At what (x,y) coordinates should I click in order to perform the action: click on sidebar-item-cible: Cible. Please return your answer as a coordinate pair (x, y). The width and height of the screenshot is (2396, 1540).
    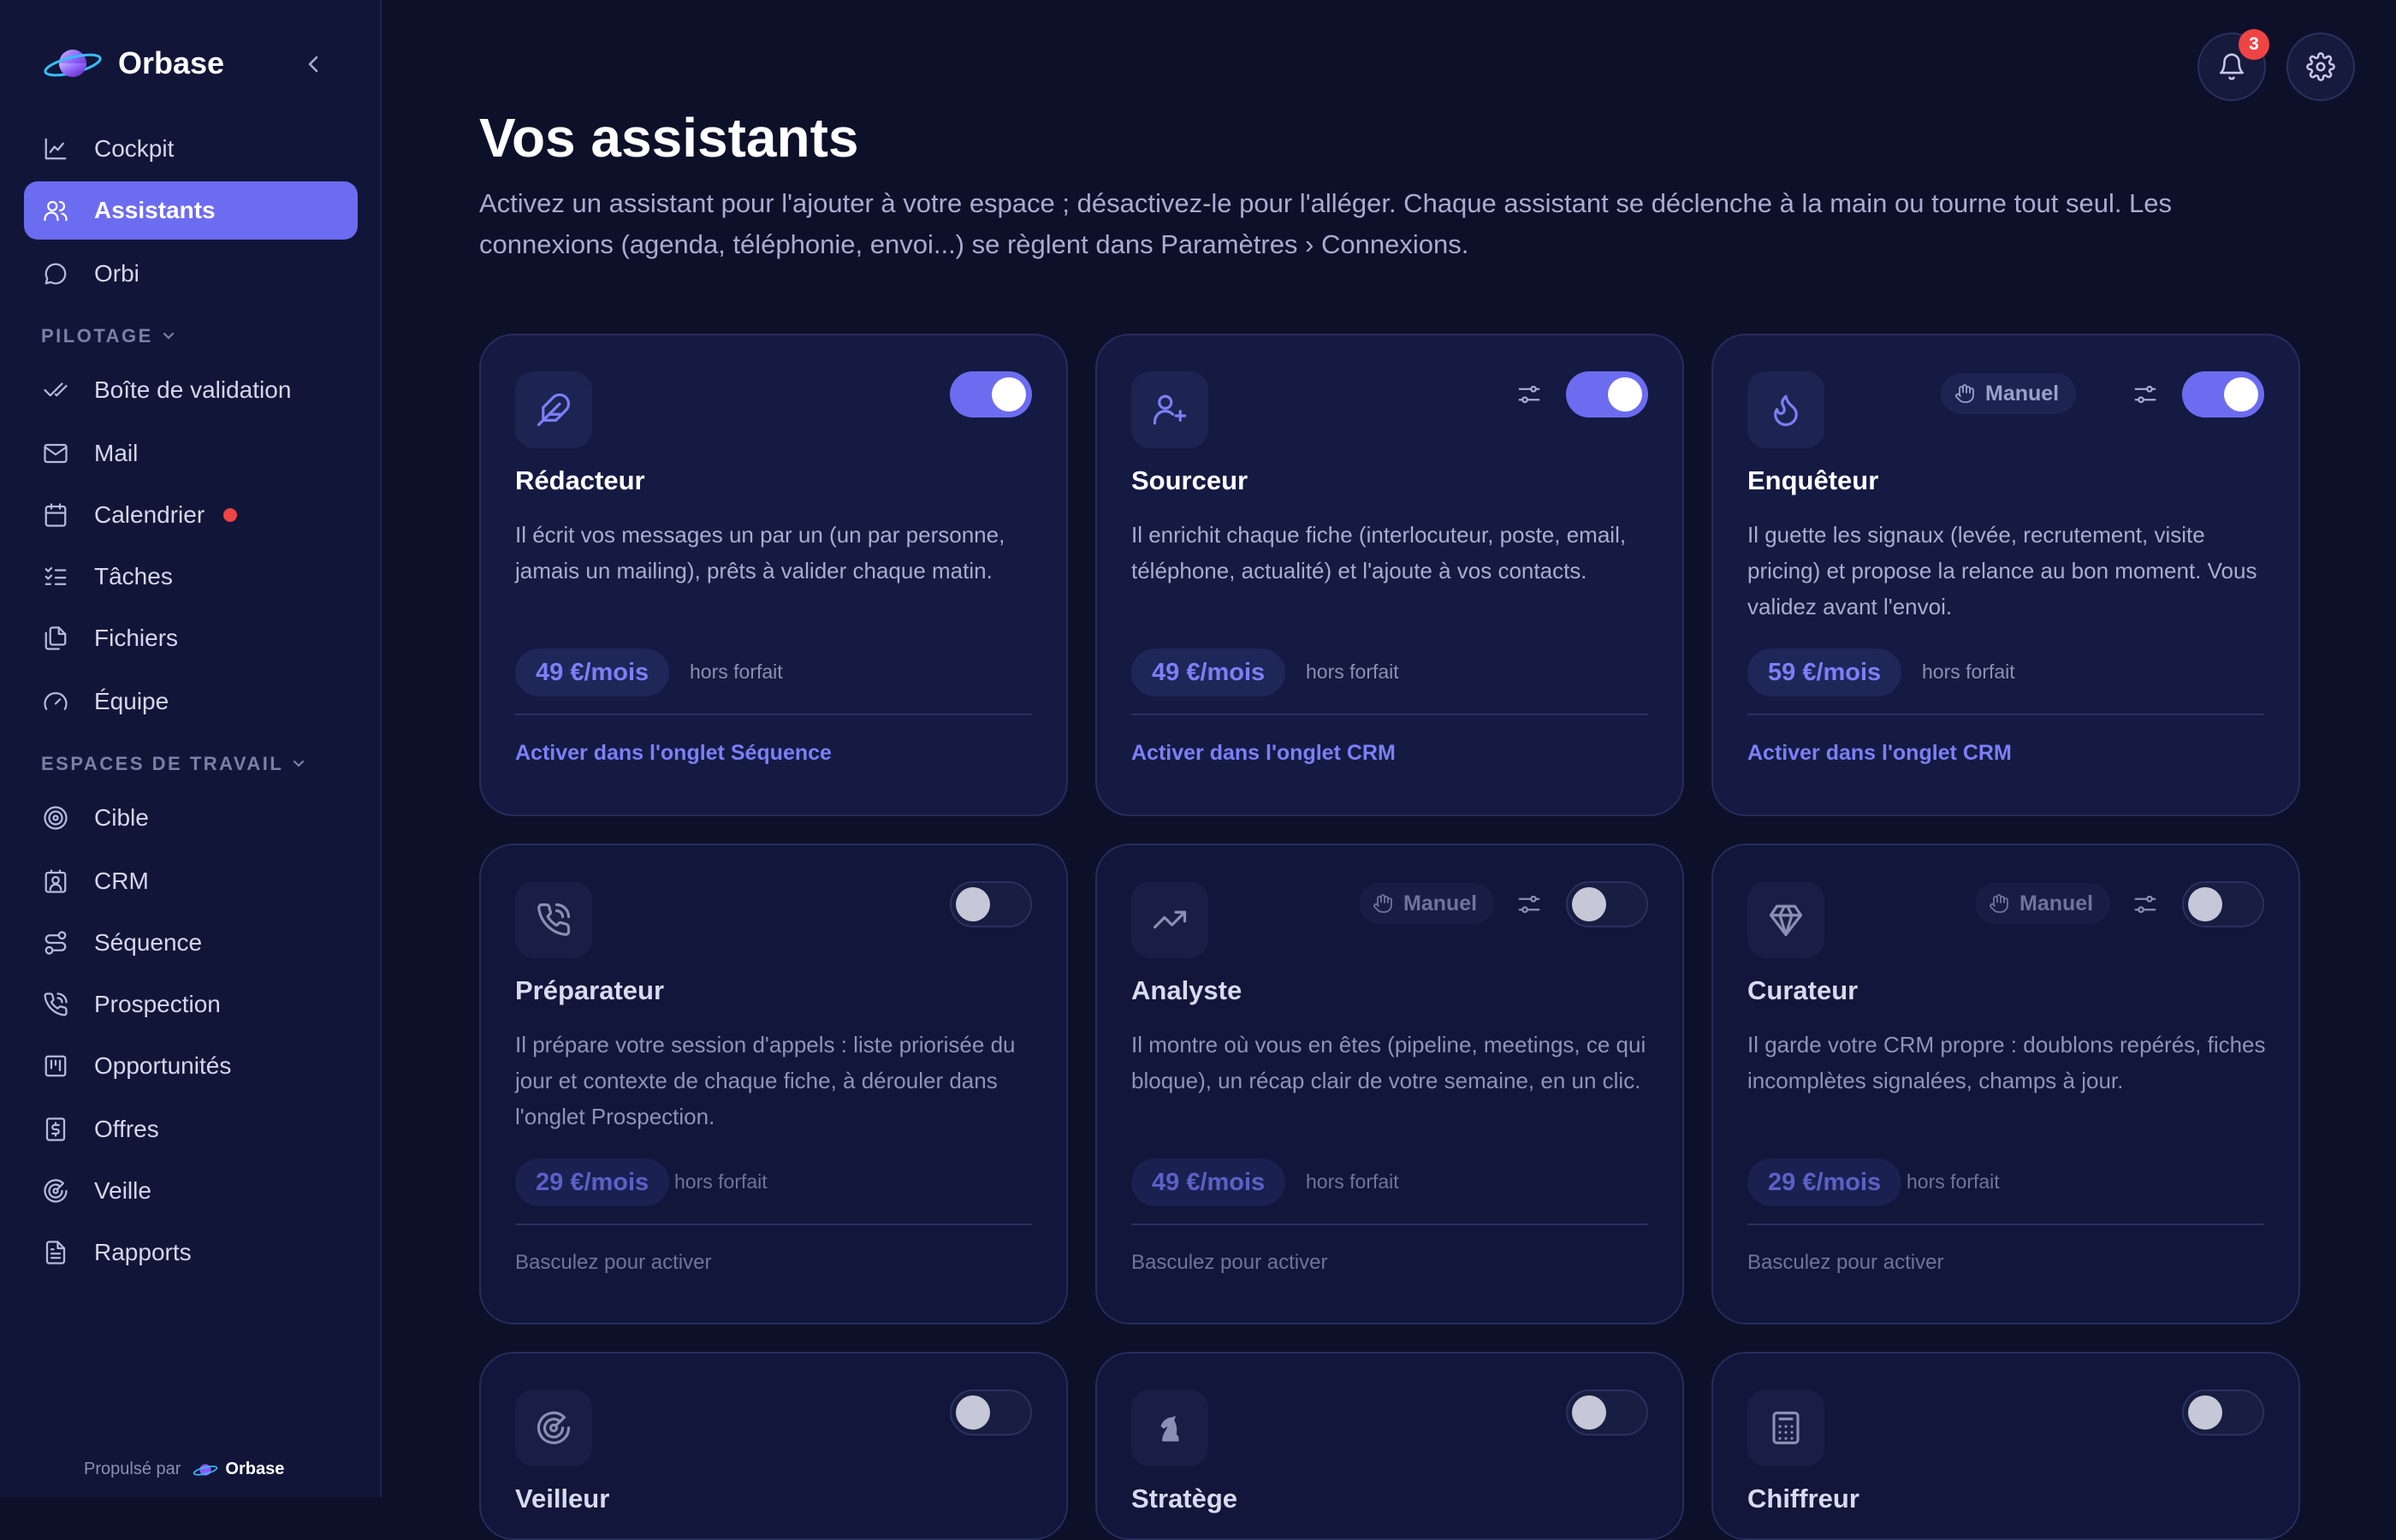
    Looking at the image, I should click on (191, 818).